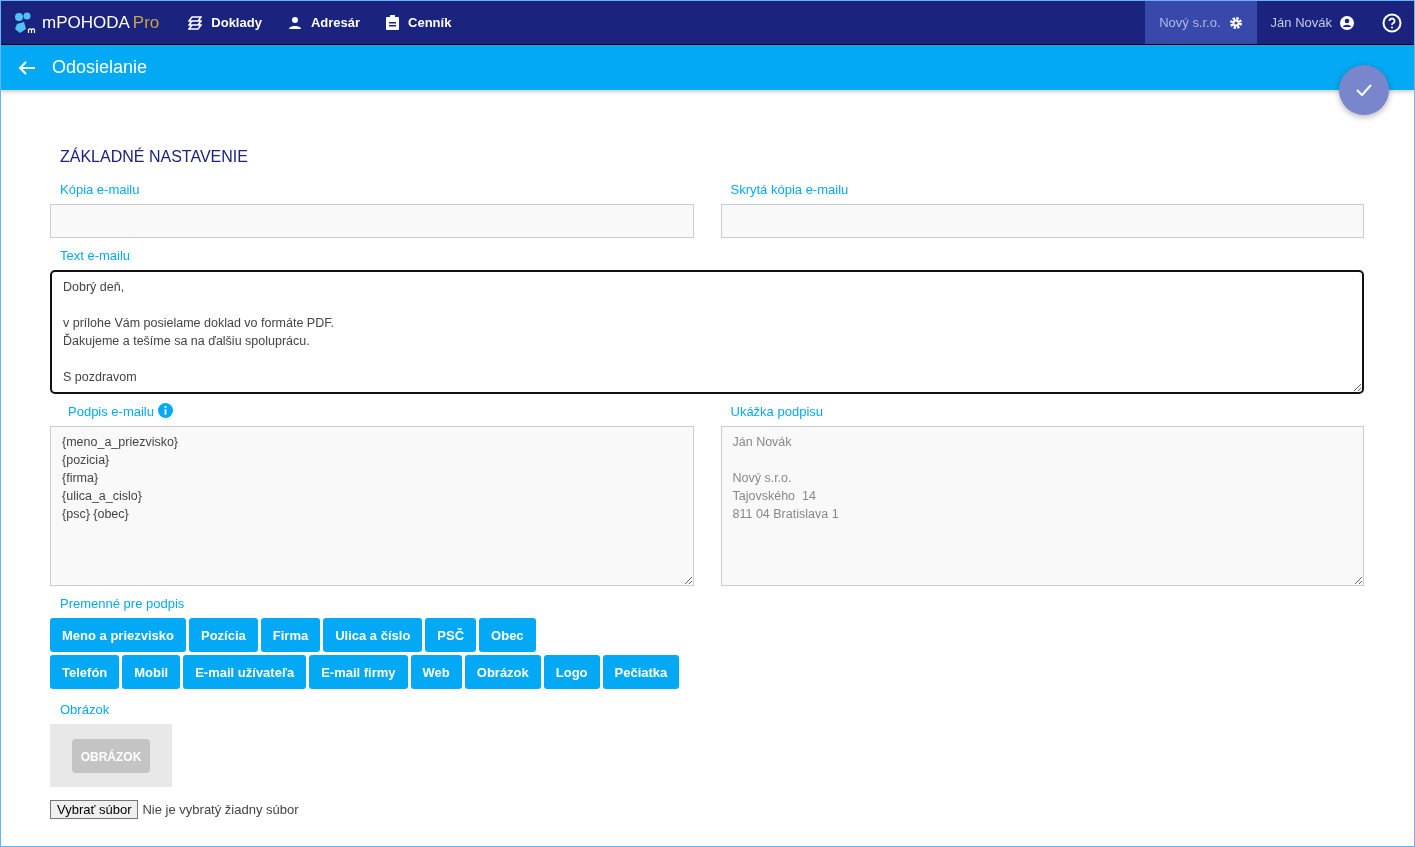 The width and height of the screenshot is (1415, 847). I want to click on email-text-area: Dobrý deň, v prílohe Vám posielame doklad vo formáte PDF. Ďakujeme a tešíme sa na ďalšiu spoluprácu. S pozdravom, so click(707, 332).